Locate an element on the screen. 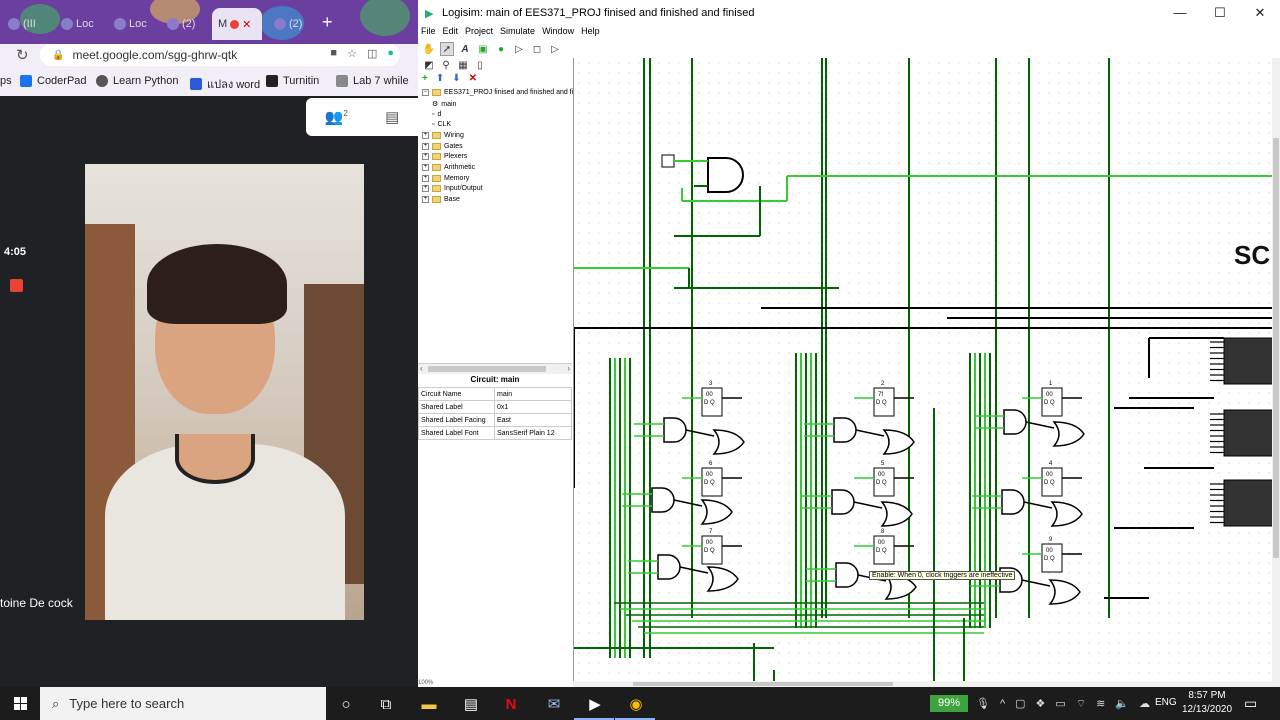 The width and height of the screenshot is (1280, 720). tree-lib-gates: + Gates is located at coordinates (442, 146).